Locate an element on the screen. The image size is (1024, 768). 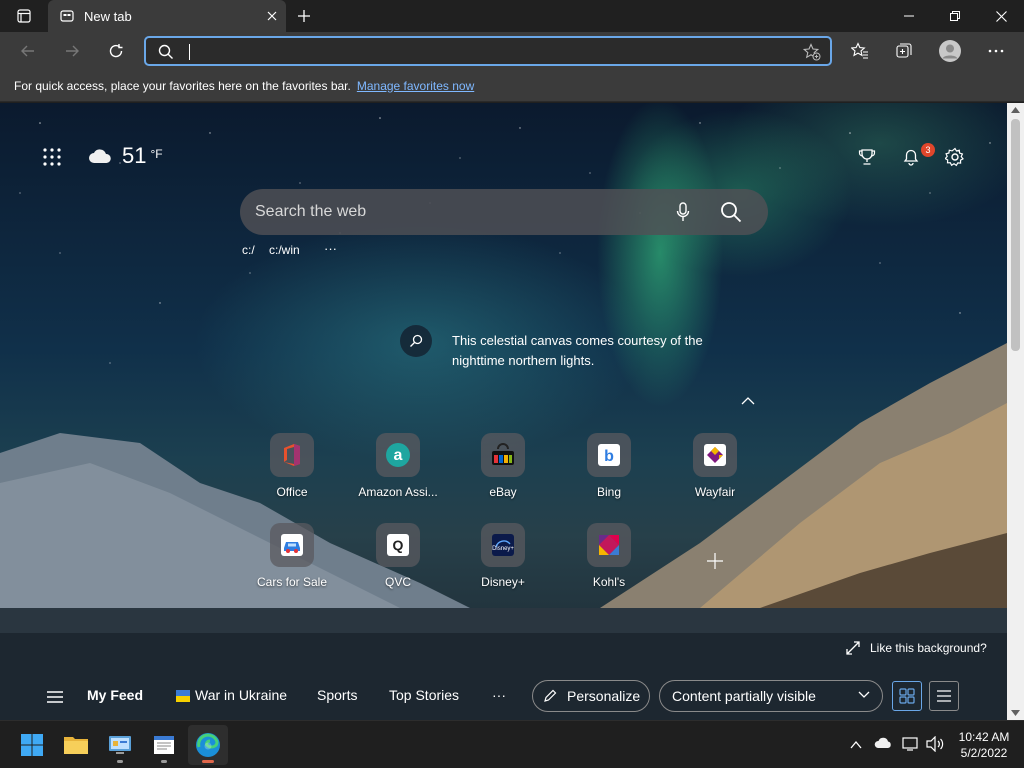
plus-icon is located at coordinates (304, 16).